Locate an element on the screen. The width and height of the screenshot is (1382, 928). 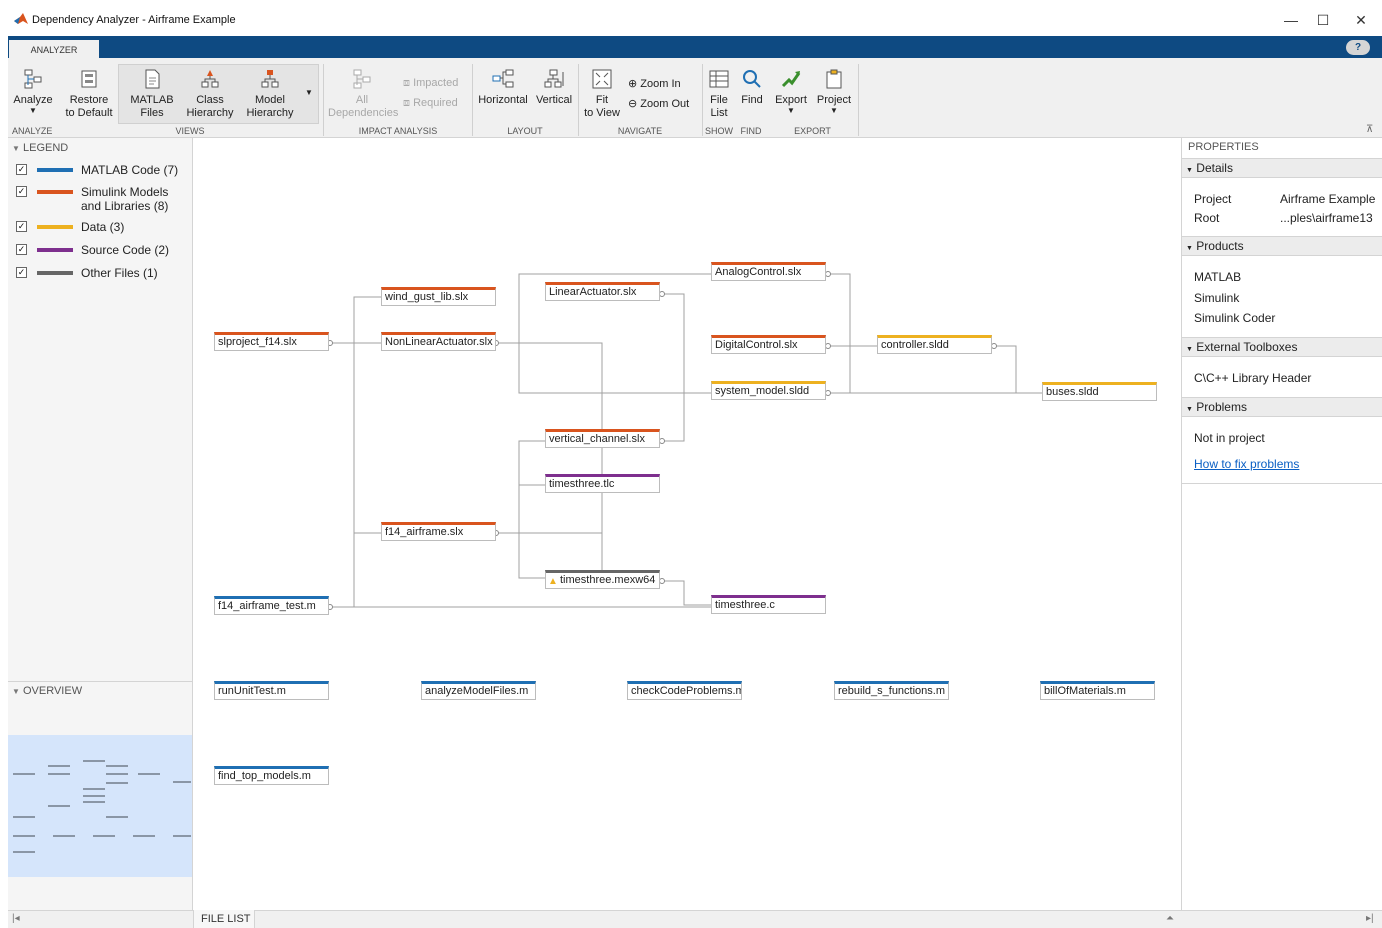
product-item: Simulink Coder is located at coordinates (1235, 318).